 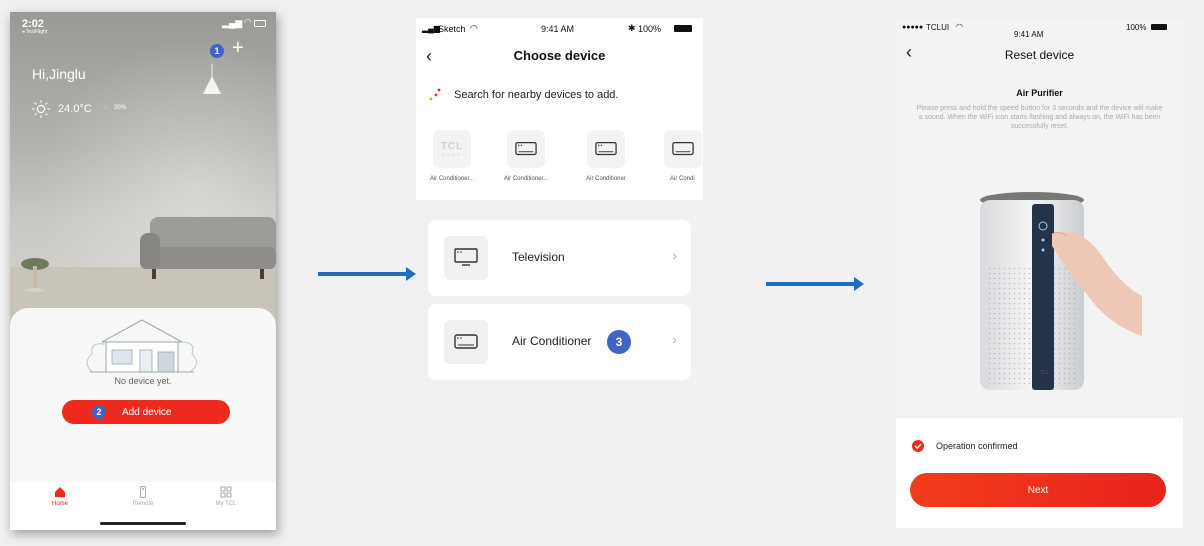 What do you see at coordinates (1061, 291) in the screenshot?
I see `air-purifier-image` at bounding box center [1061, 291].